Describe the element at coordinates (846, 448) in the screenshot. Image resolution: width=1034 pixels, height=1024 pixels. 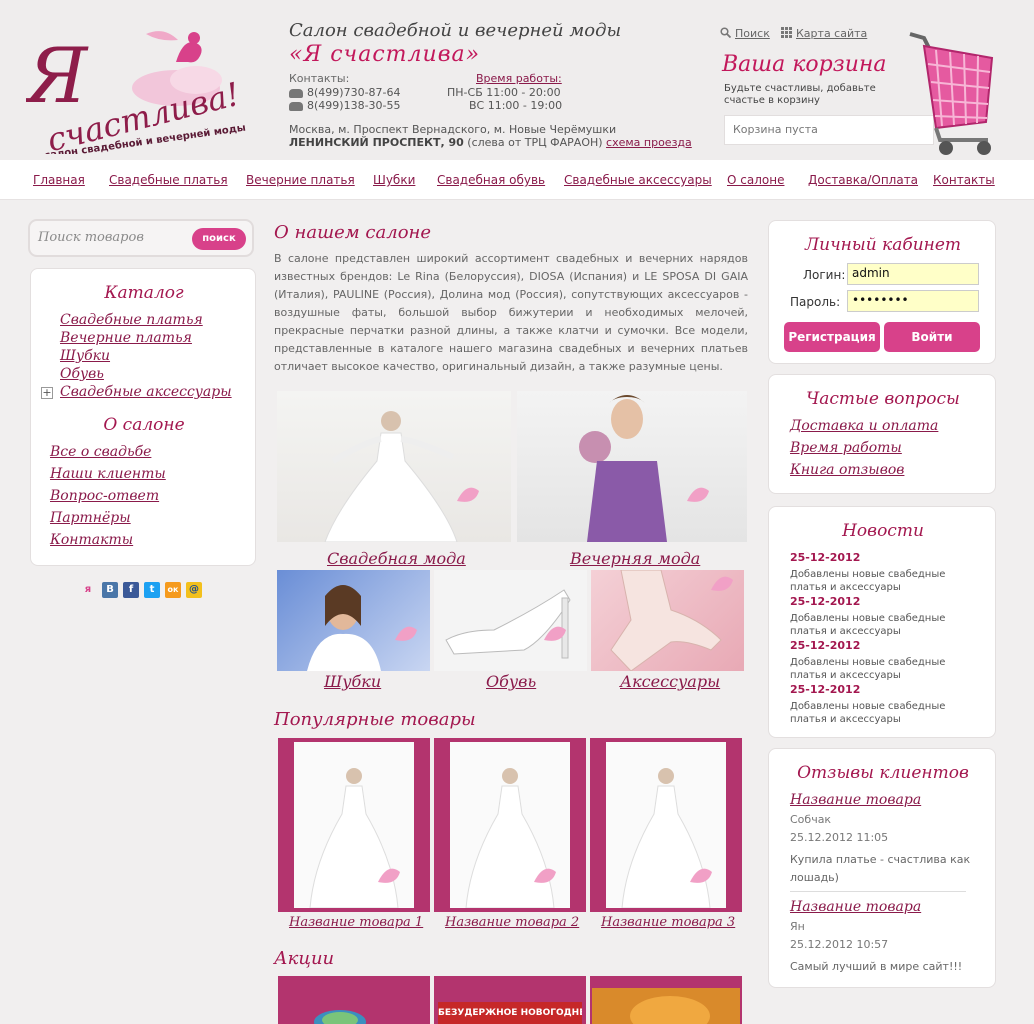
I see `faq-hours-link: Время работы` at that location.